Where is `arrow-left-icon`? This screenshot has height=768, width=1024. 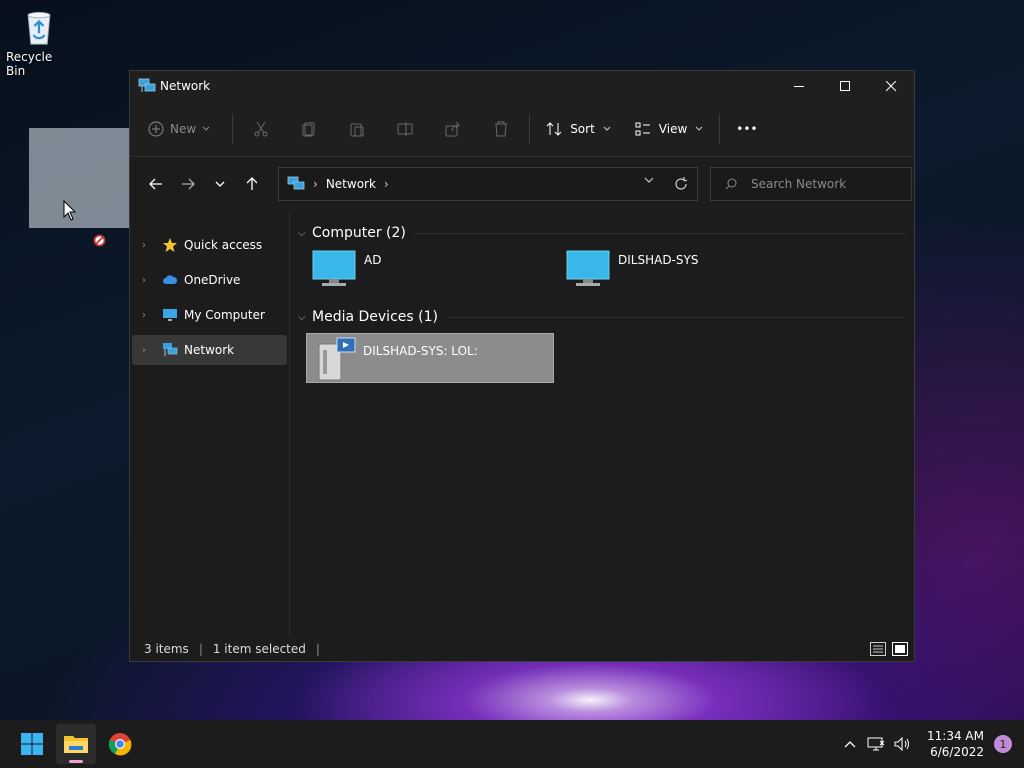 arrow-left-icon is located at coordinates (155, 184).